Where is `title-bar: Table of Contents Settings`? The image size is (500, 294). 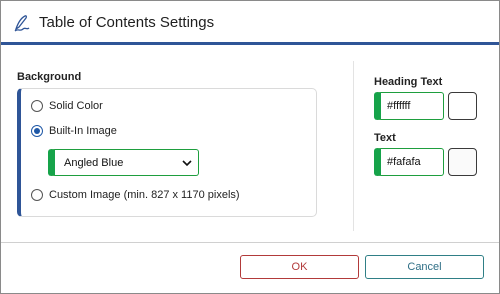
title-bar: Table of Contents Settings is located at coordinates (250, 23).